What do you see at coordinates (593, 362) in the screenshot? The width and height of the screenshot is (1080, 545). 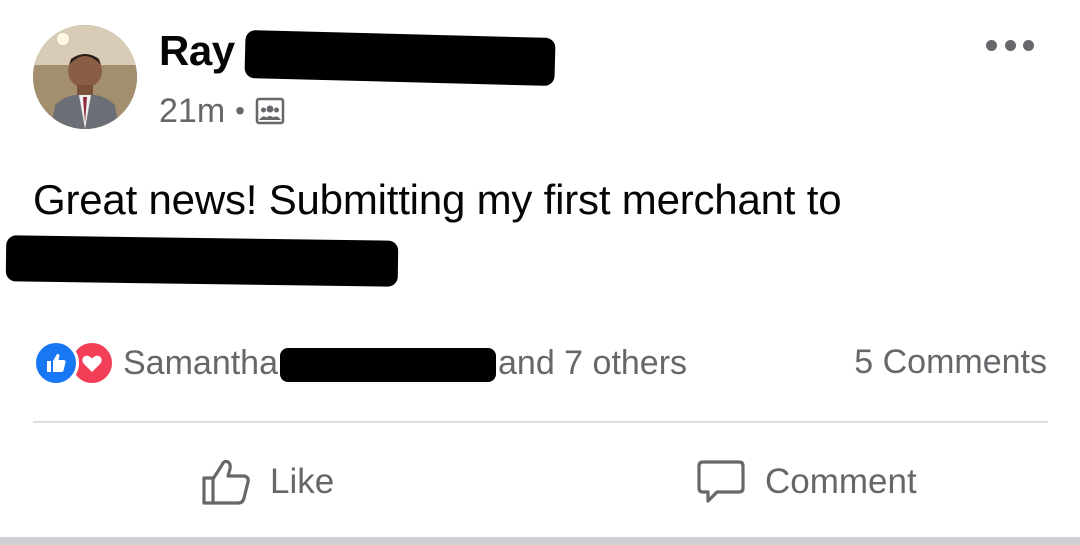 I see `reactor-others: and 7 others` at bounding box center [593, 362].